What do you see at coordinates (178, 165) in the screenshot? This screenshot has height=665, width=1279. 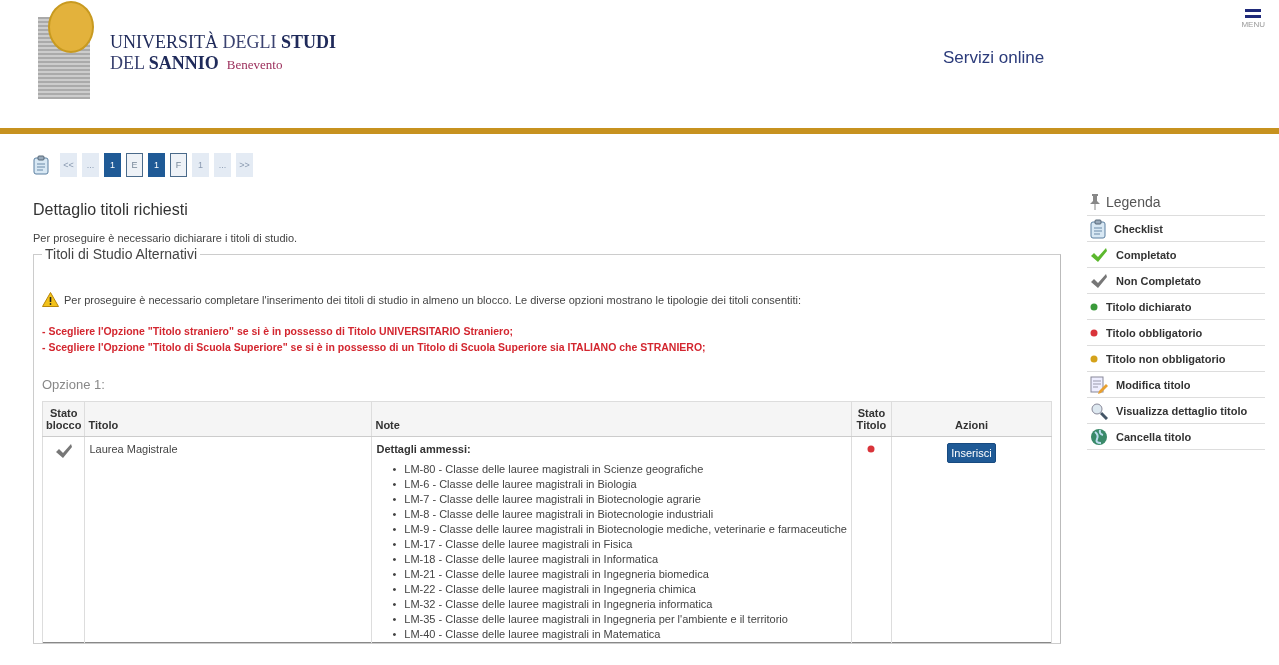 I see `step-link: F` at bounding box center [178, 165].